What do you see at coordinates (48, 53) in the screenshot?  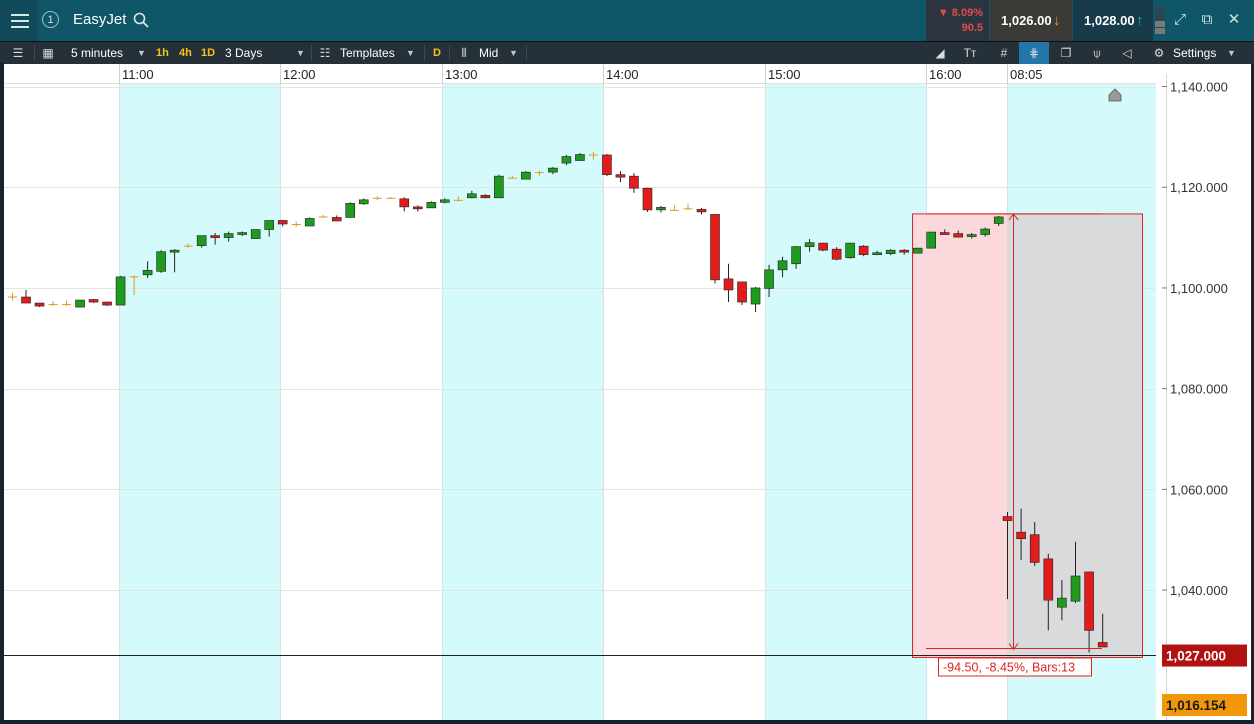 I see `layout-icon: ▦` at bounding box center [48, 53].